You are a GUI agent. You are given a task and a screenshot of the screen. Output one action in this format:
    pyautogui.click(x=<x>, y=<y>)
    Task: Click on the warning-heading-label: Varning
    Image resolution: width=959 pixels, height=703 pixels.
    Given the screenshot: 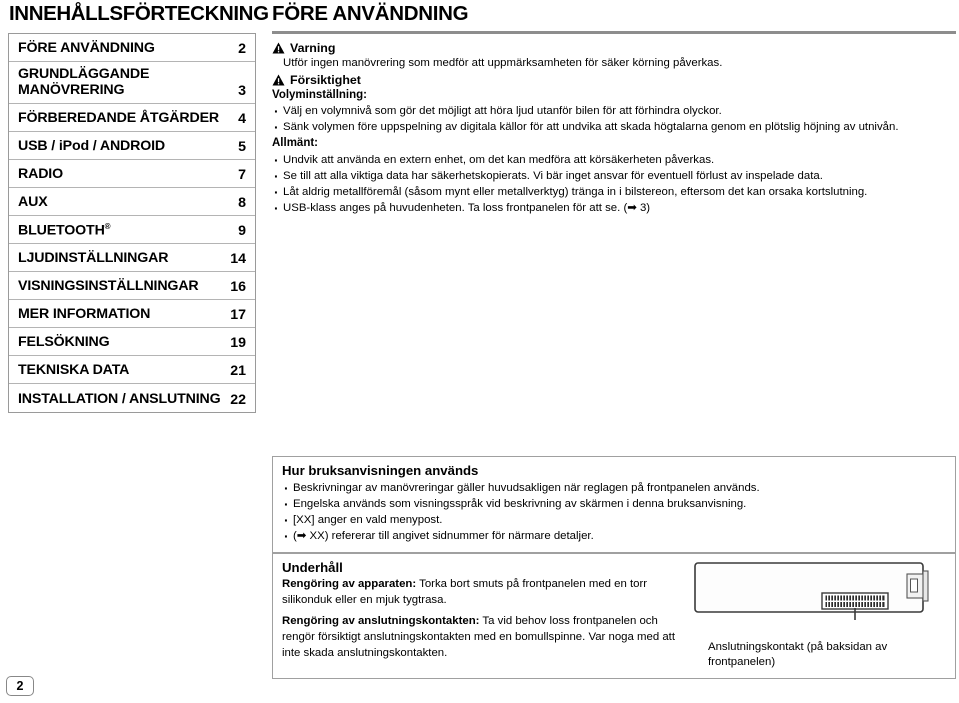 What is the action you would take?
    pyautogui.click(x=313, y=47)
    